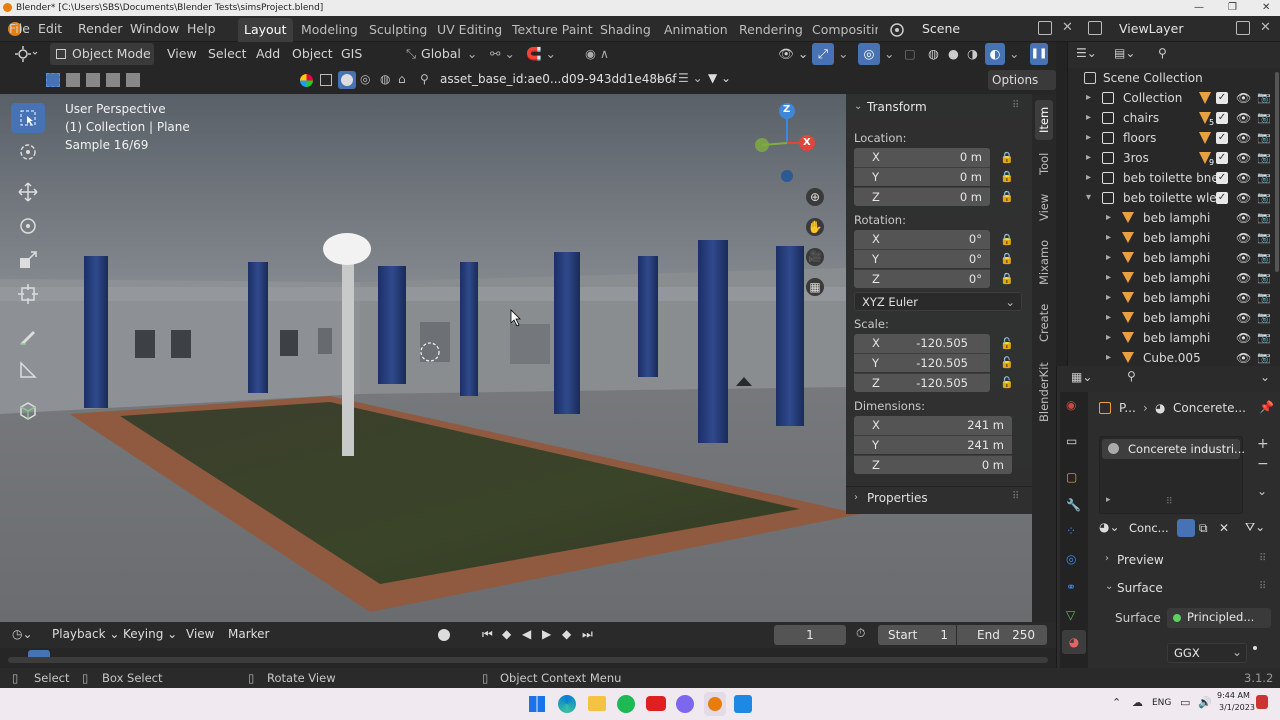 The image size is (1280, 720). Describe the element at coordinates (1203, 528) in the screenshot. I see `duplicate-material-icon: ⧉` at that location.